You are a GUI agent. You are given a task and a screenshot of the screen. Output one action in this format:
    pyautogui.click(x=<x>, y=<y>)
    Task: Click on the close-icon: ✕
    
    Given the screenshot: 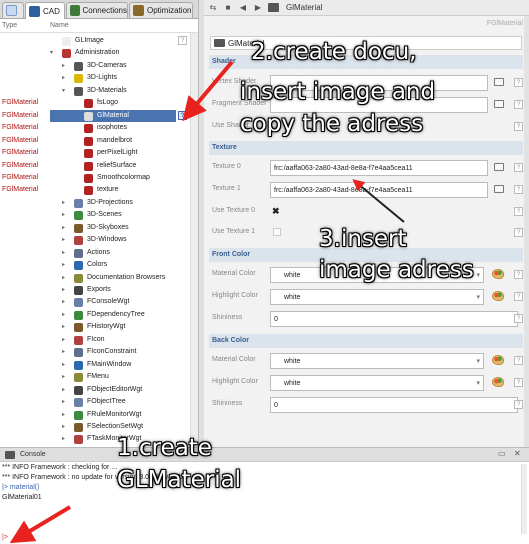 What is the action you would take?
    pyautogui.click(x=517, y=453)
    